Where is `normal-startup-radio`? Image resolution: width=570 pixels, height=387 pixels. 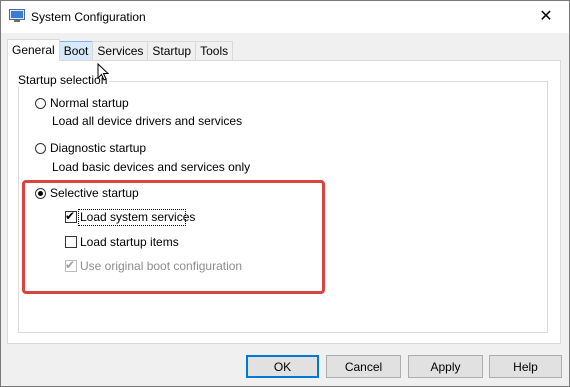
normal-startup-radio is located at coordinates (40, 103).